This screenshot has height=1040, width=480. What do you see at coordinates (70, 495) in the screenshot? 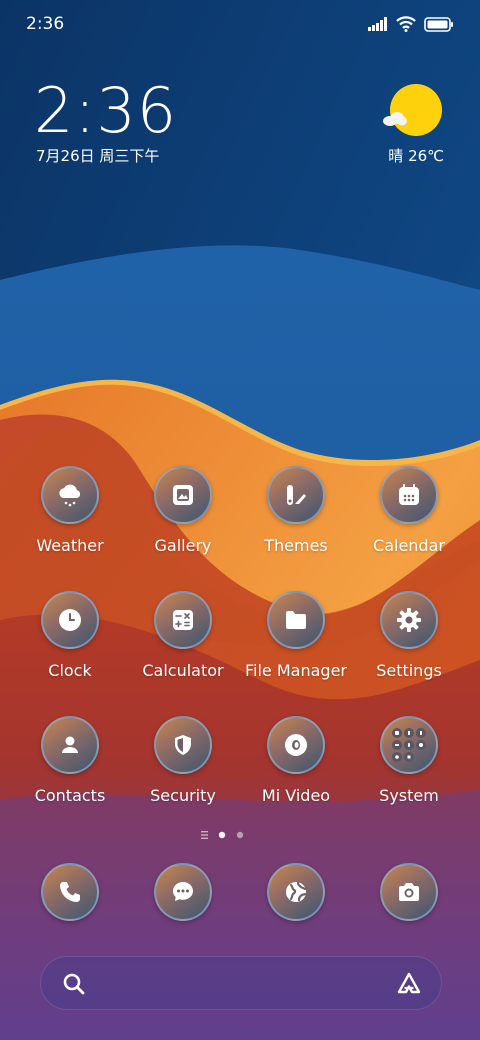
I see `weather-icon` at bounding box center [70, 495].